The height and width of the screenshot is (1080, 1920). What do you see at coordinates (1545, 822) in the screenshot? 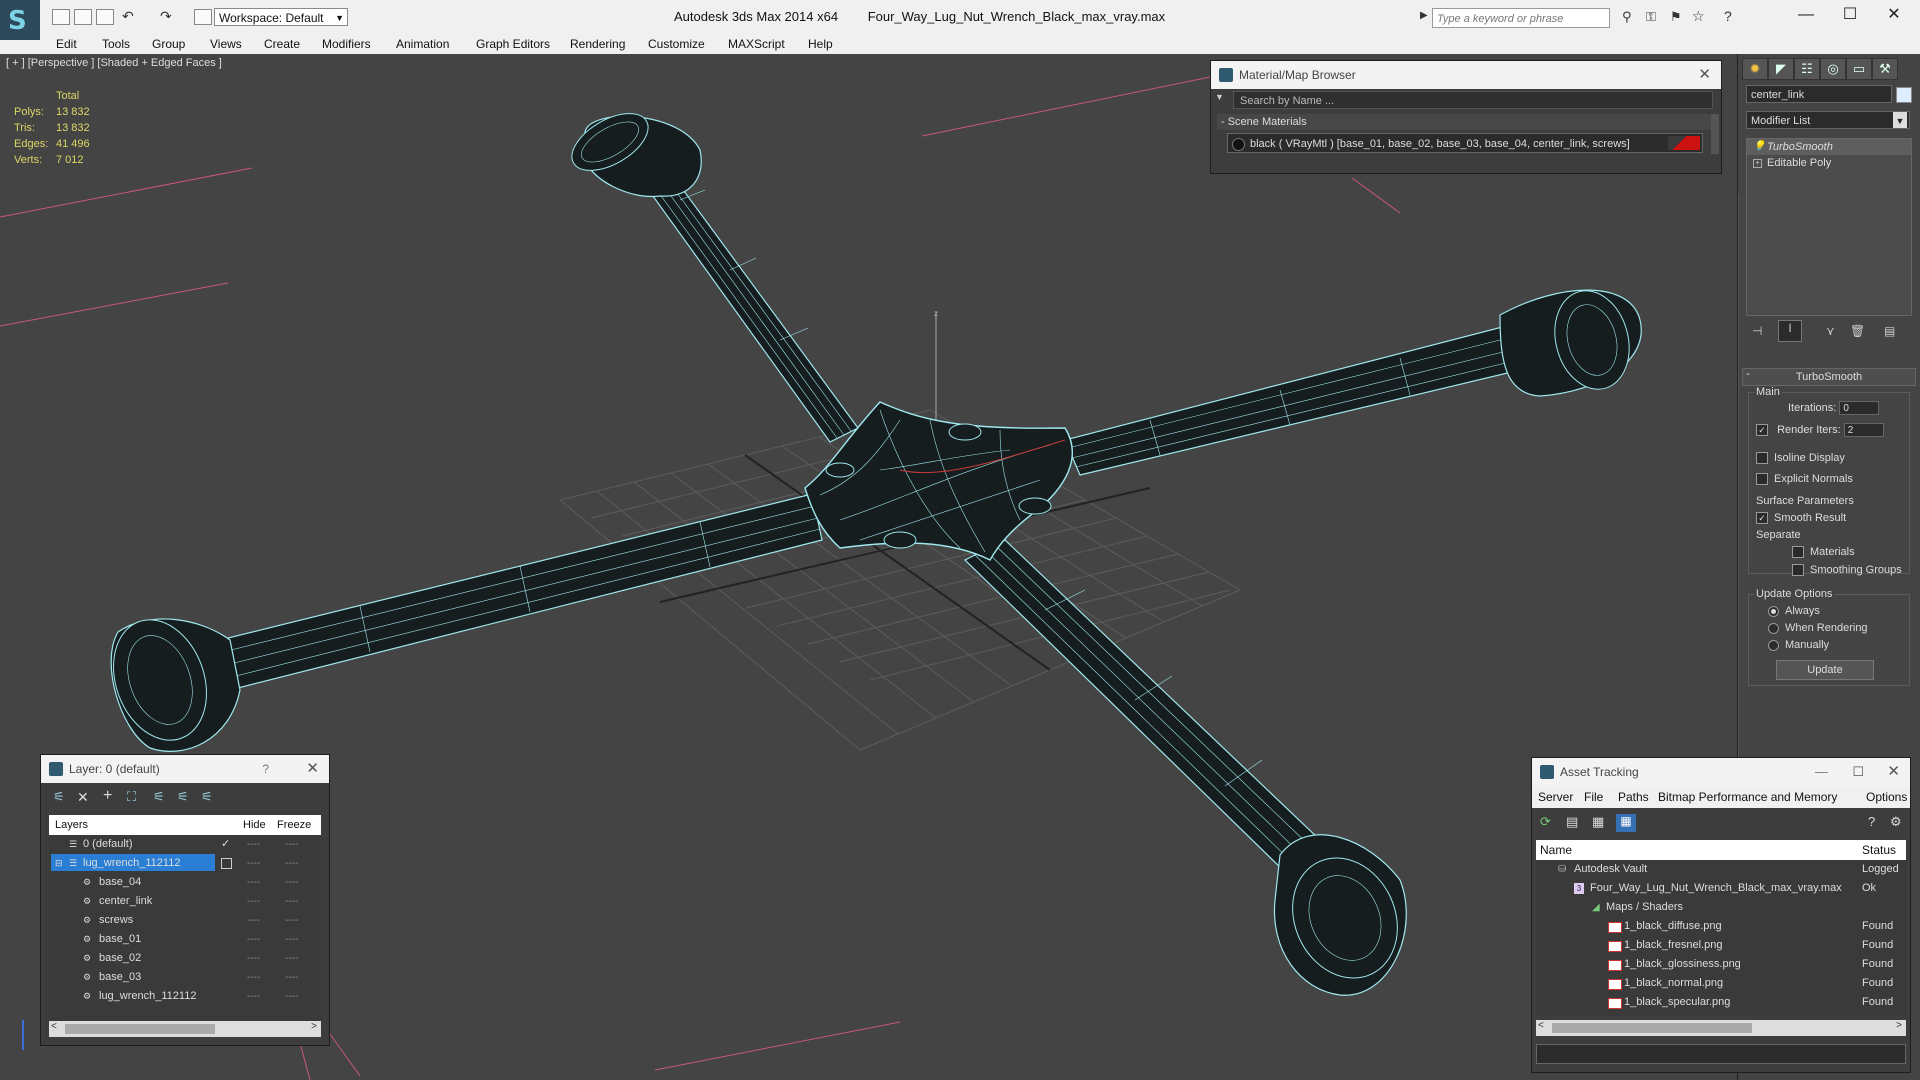
I see `refresh-icon: ⟳` at bounding box center [1545, 822].